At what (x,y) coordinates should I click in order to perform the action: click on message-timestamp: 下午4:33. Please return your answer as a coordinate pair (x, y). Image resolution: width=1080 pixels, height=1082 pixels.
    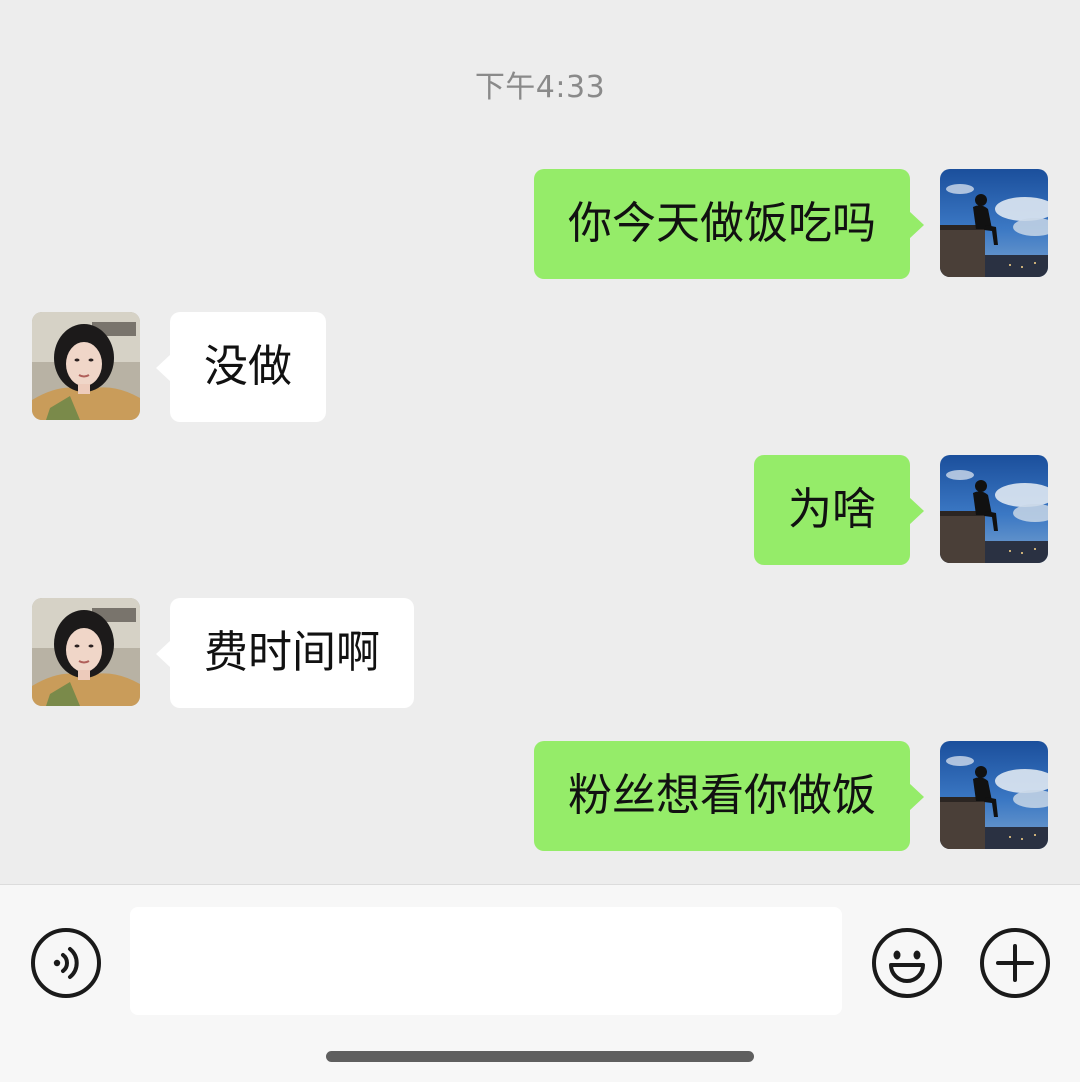
    Looking at the image, I should click on (540, 87).